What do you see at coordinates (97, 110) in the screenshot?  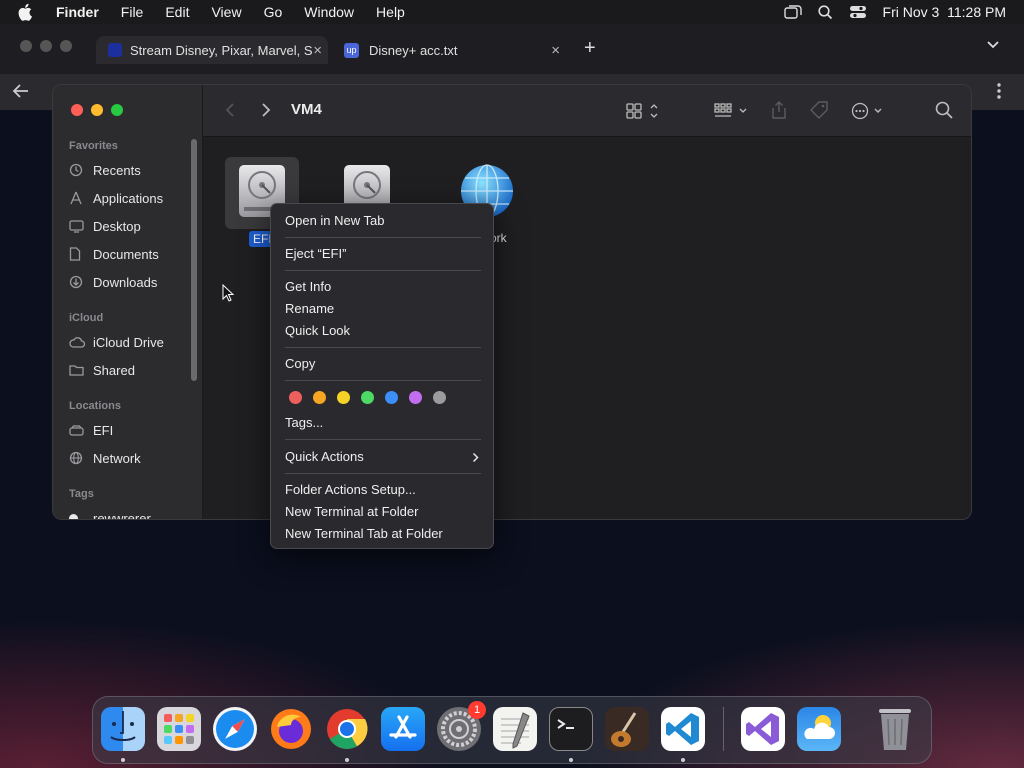 I see `minimize-window-button` at bounding box center [97, 110].